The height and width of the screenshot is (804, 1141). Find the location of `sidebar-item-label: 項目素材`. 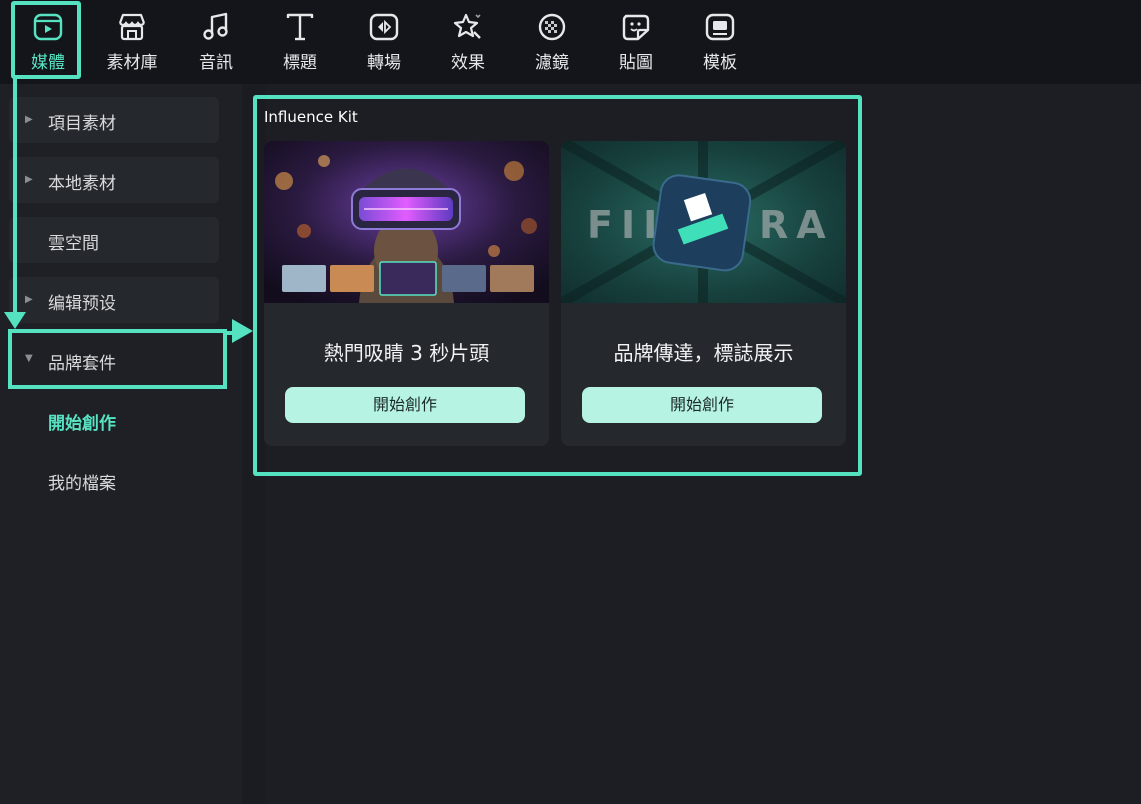

sidebar-item-label: 項目素材 is located at coordinates (82, 124).